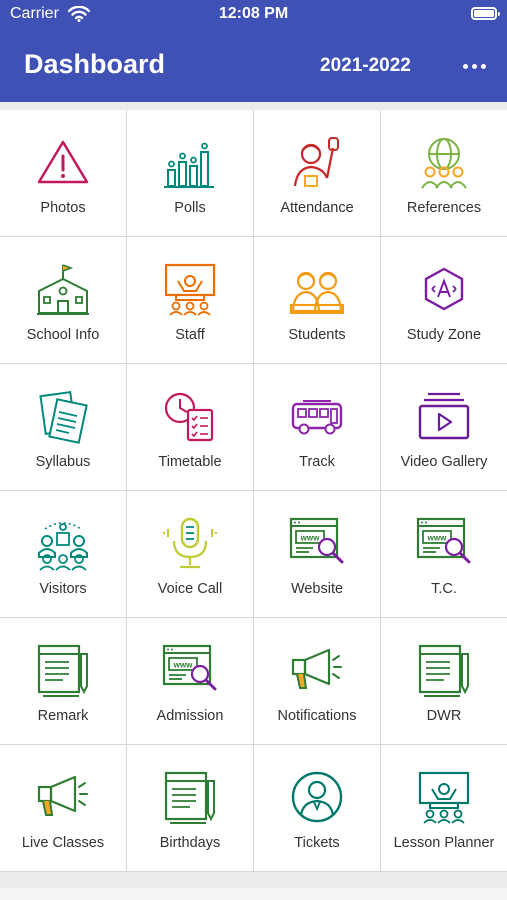 The image size is (507, 900). What do you see at coordinates (190, 716) in the screenshot?
I see `menu-tile-label: Admission` at bounding box center [190, 716].